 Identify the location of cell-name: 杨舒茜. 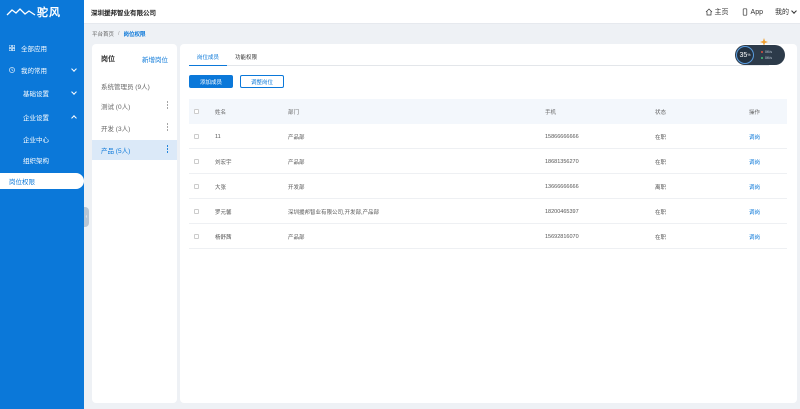
(223, 237).